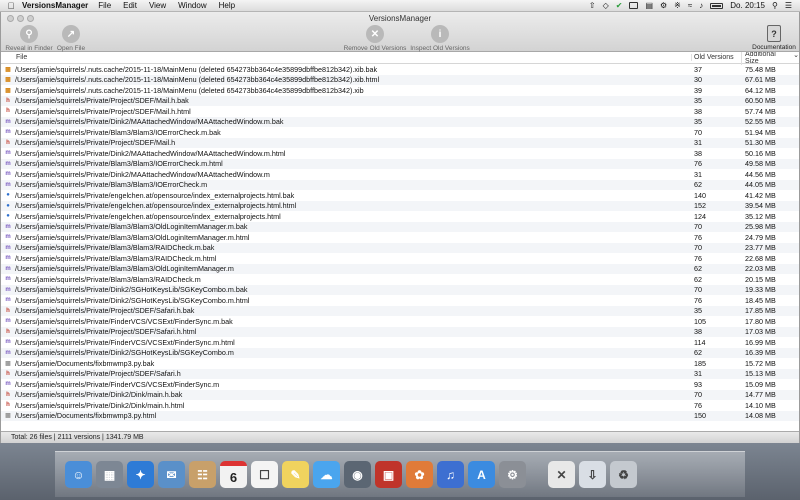  I want to click on inspect-old-versions-button: i Inspect Old Versions, so click(440, 38).